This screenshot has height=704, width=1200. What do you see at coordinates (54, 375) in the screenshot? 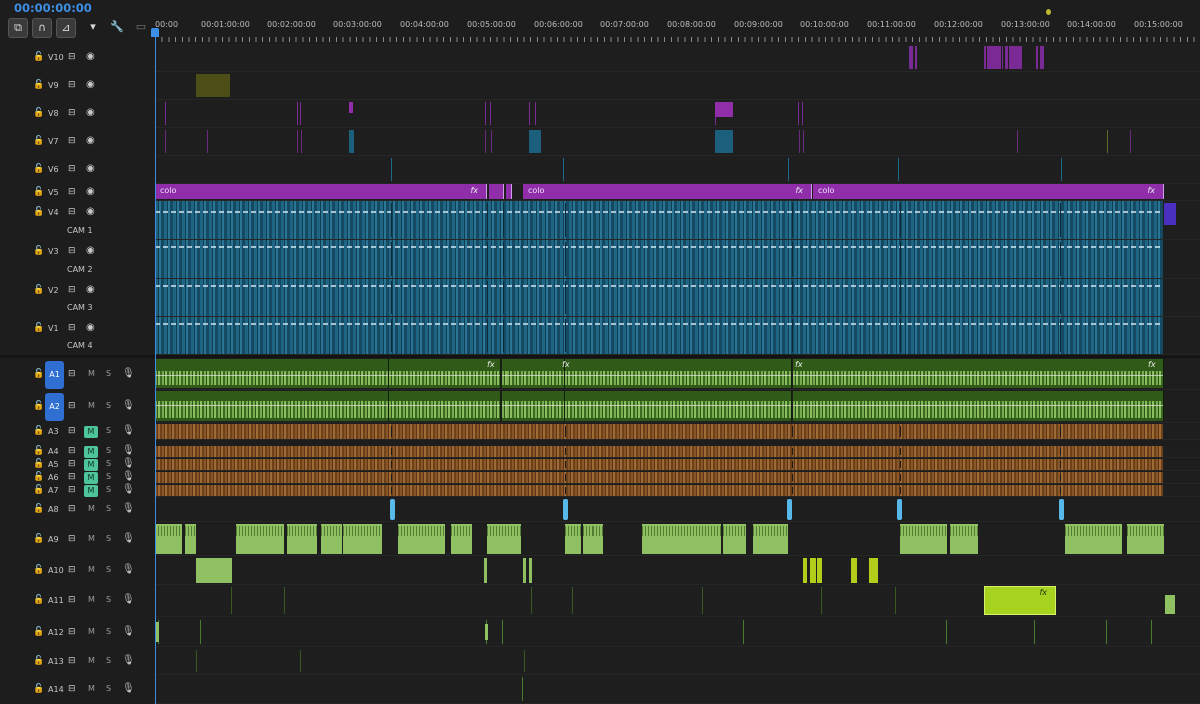
I see `track-target-a1: A1` at bounding box center [54, 375].